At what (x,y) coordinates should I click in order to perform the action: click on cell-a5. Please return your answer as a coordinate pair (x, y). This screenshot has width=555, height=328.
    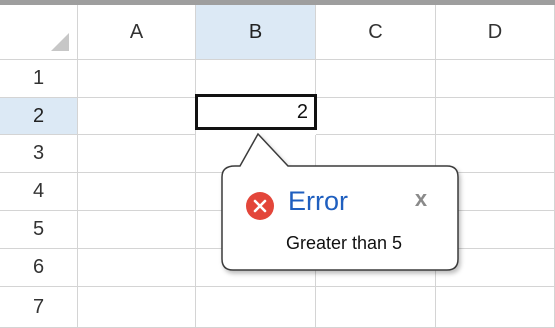
    Looking at the image, I should click on (137, 230).